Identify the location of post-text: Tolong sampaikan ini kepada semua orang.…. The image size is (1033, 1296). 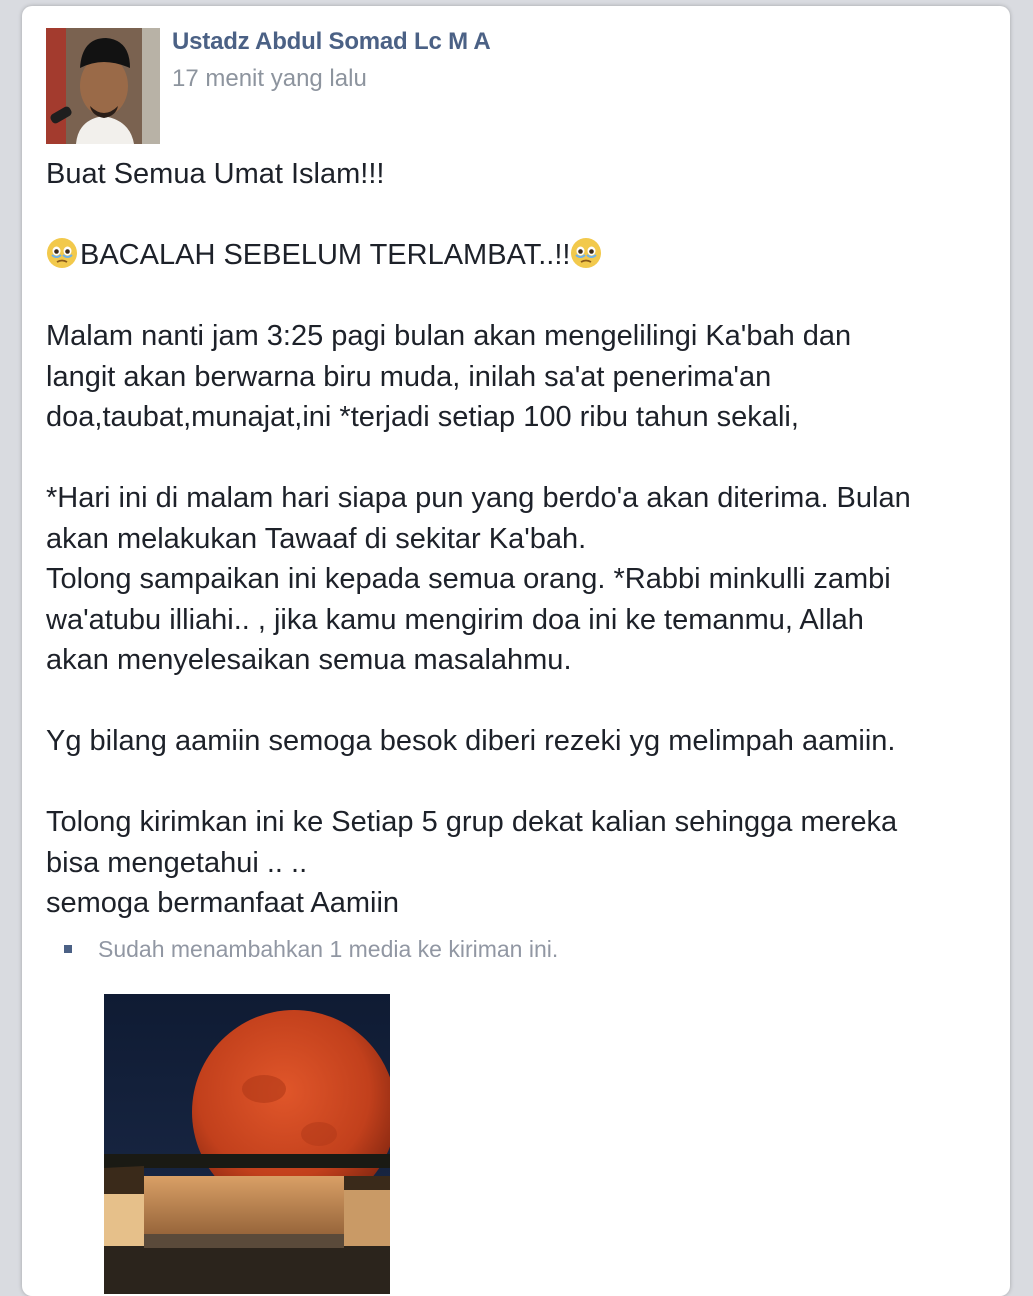
(468, 579).